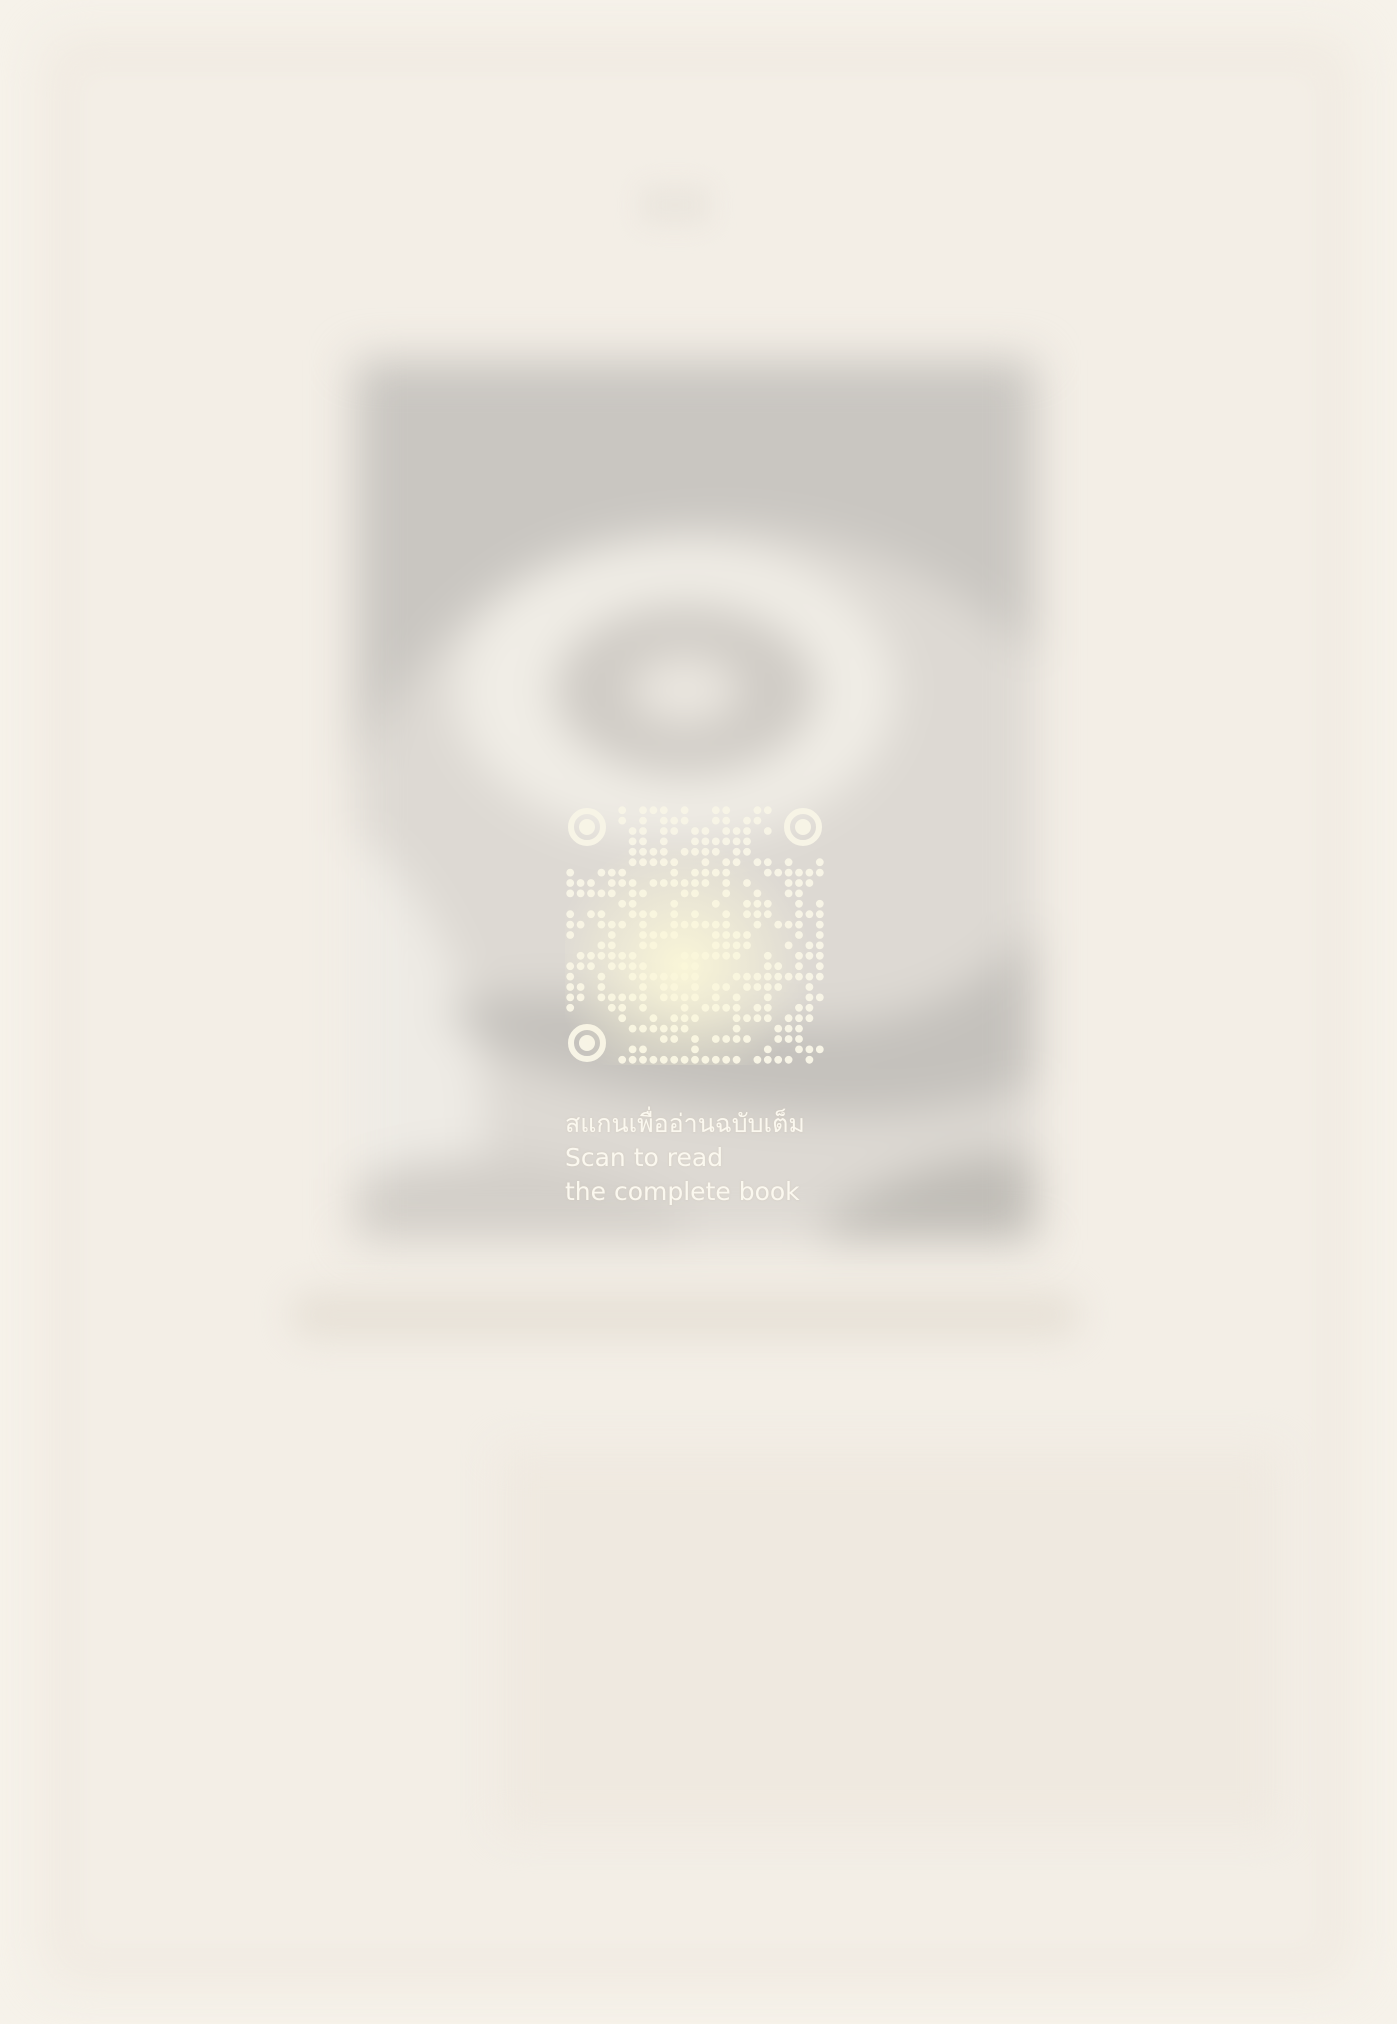 The image size is (1397, 2024). What do you see at coordinates (675, 205) in the screenshot?
I see `blurred-page-header-mark` at bounding box center [675, 205].